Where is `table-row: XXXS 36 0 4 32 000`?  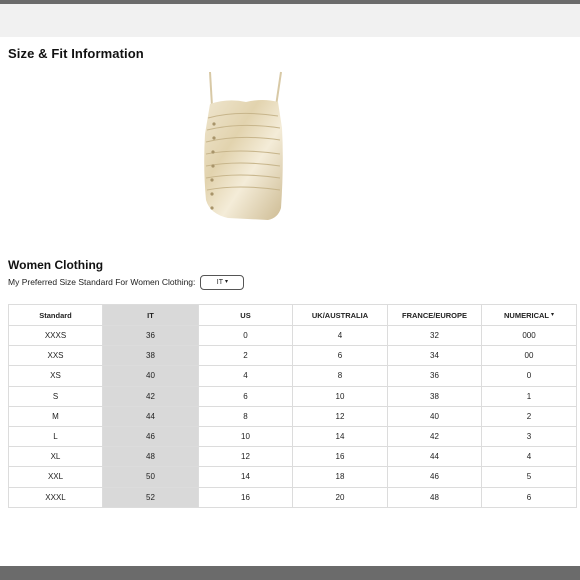 table-row: XXXS 36 0 4 32 000 is located at coordinates (292, 335).